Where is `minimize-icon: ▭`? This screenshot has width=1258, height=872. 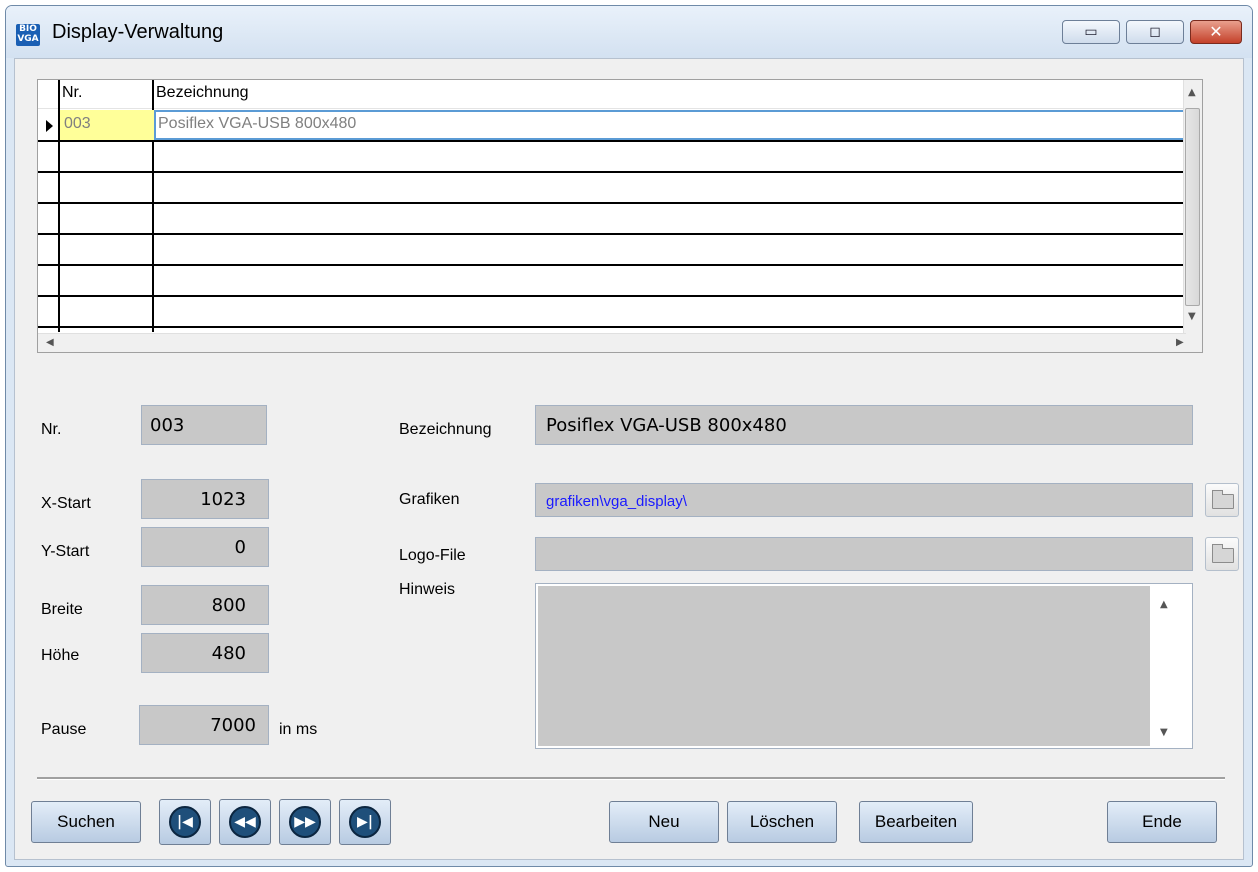 minimize-icon: ▭ is located at coordinates (1091, 32).